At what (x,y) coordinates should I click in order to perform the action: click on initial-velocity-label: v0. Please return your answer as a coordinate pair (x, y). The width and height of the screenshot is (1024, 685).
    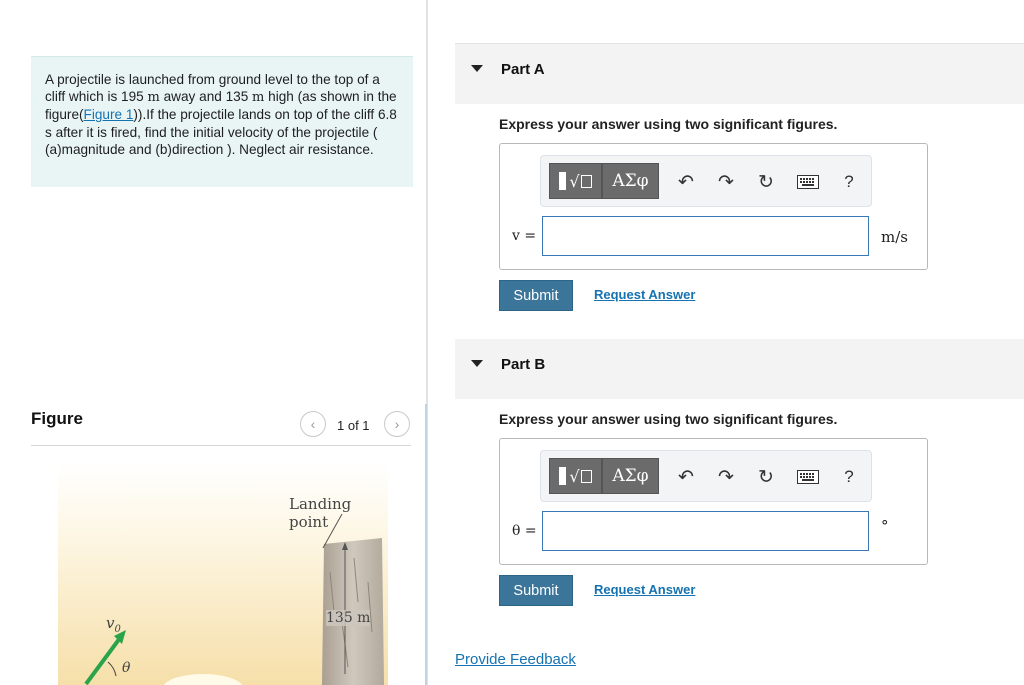
    Looking at the image, I should click on (113, 624).